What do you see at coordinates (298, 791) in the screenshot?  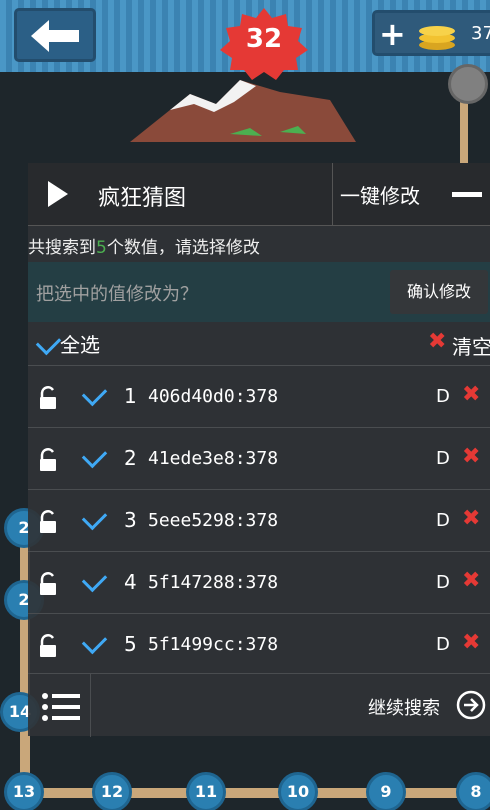 I see `board-node: 10` at bounding box center [298, 791].